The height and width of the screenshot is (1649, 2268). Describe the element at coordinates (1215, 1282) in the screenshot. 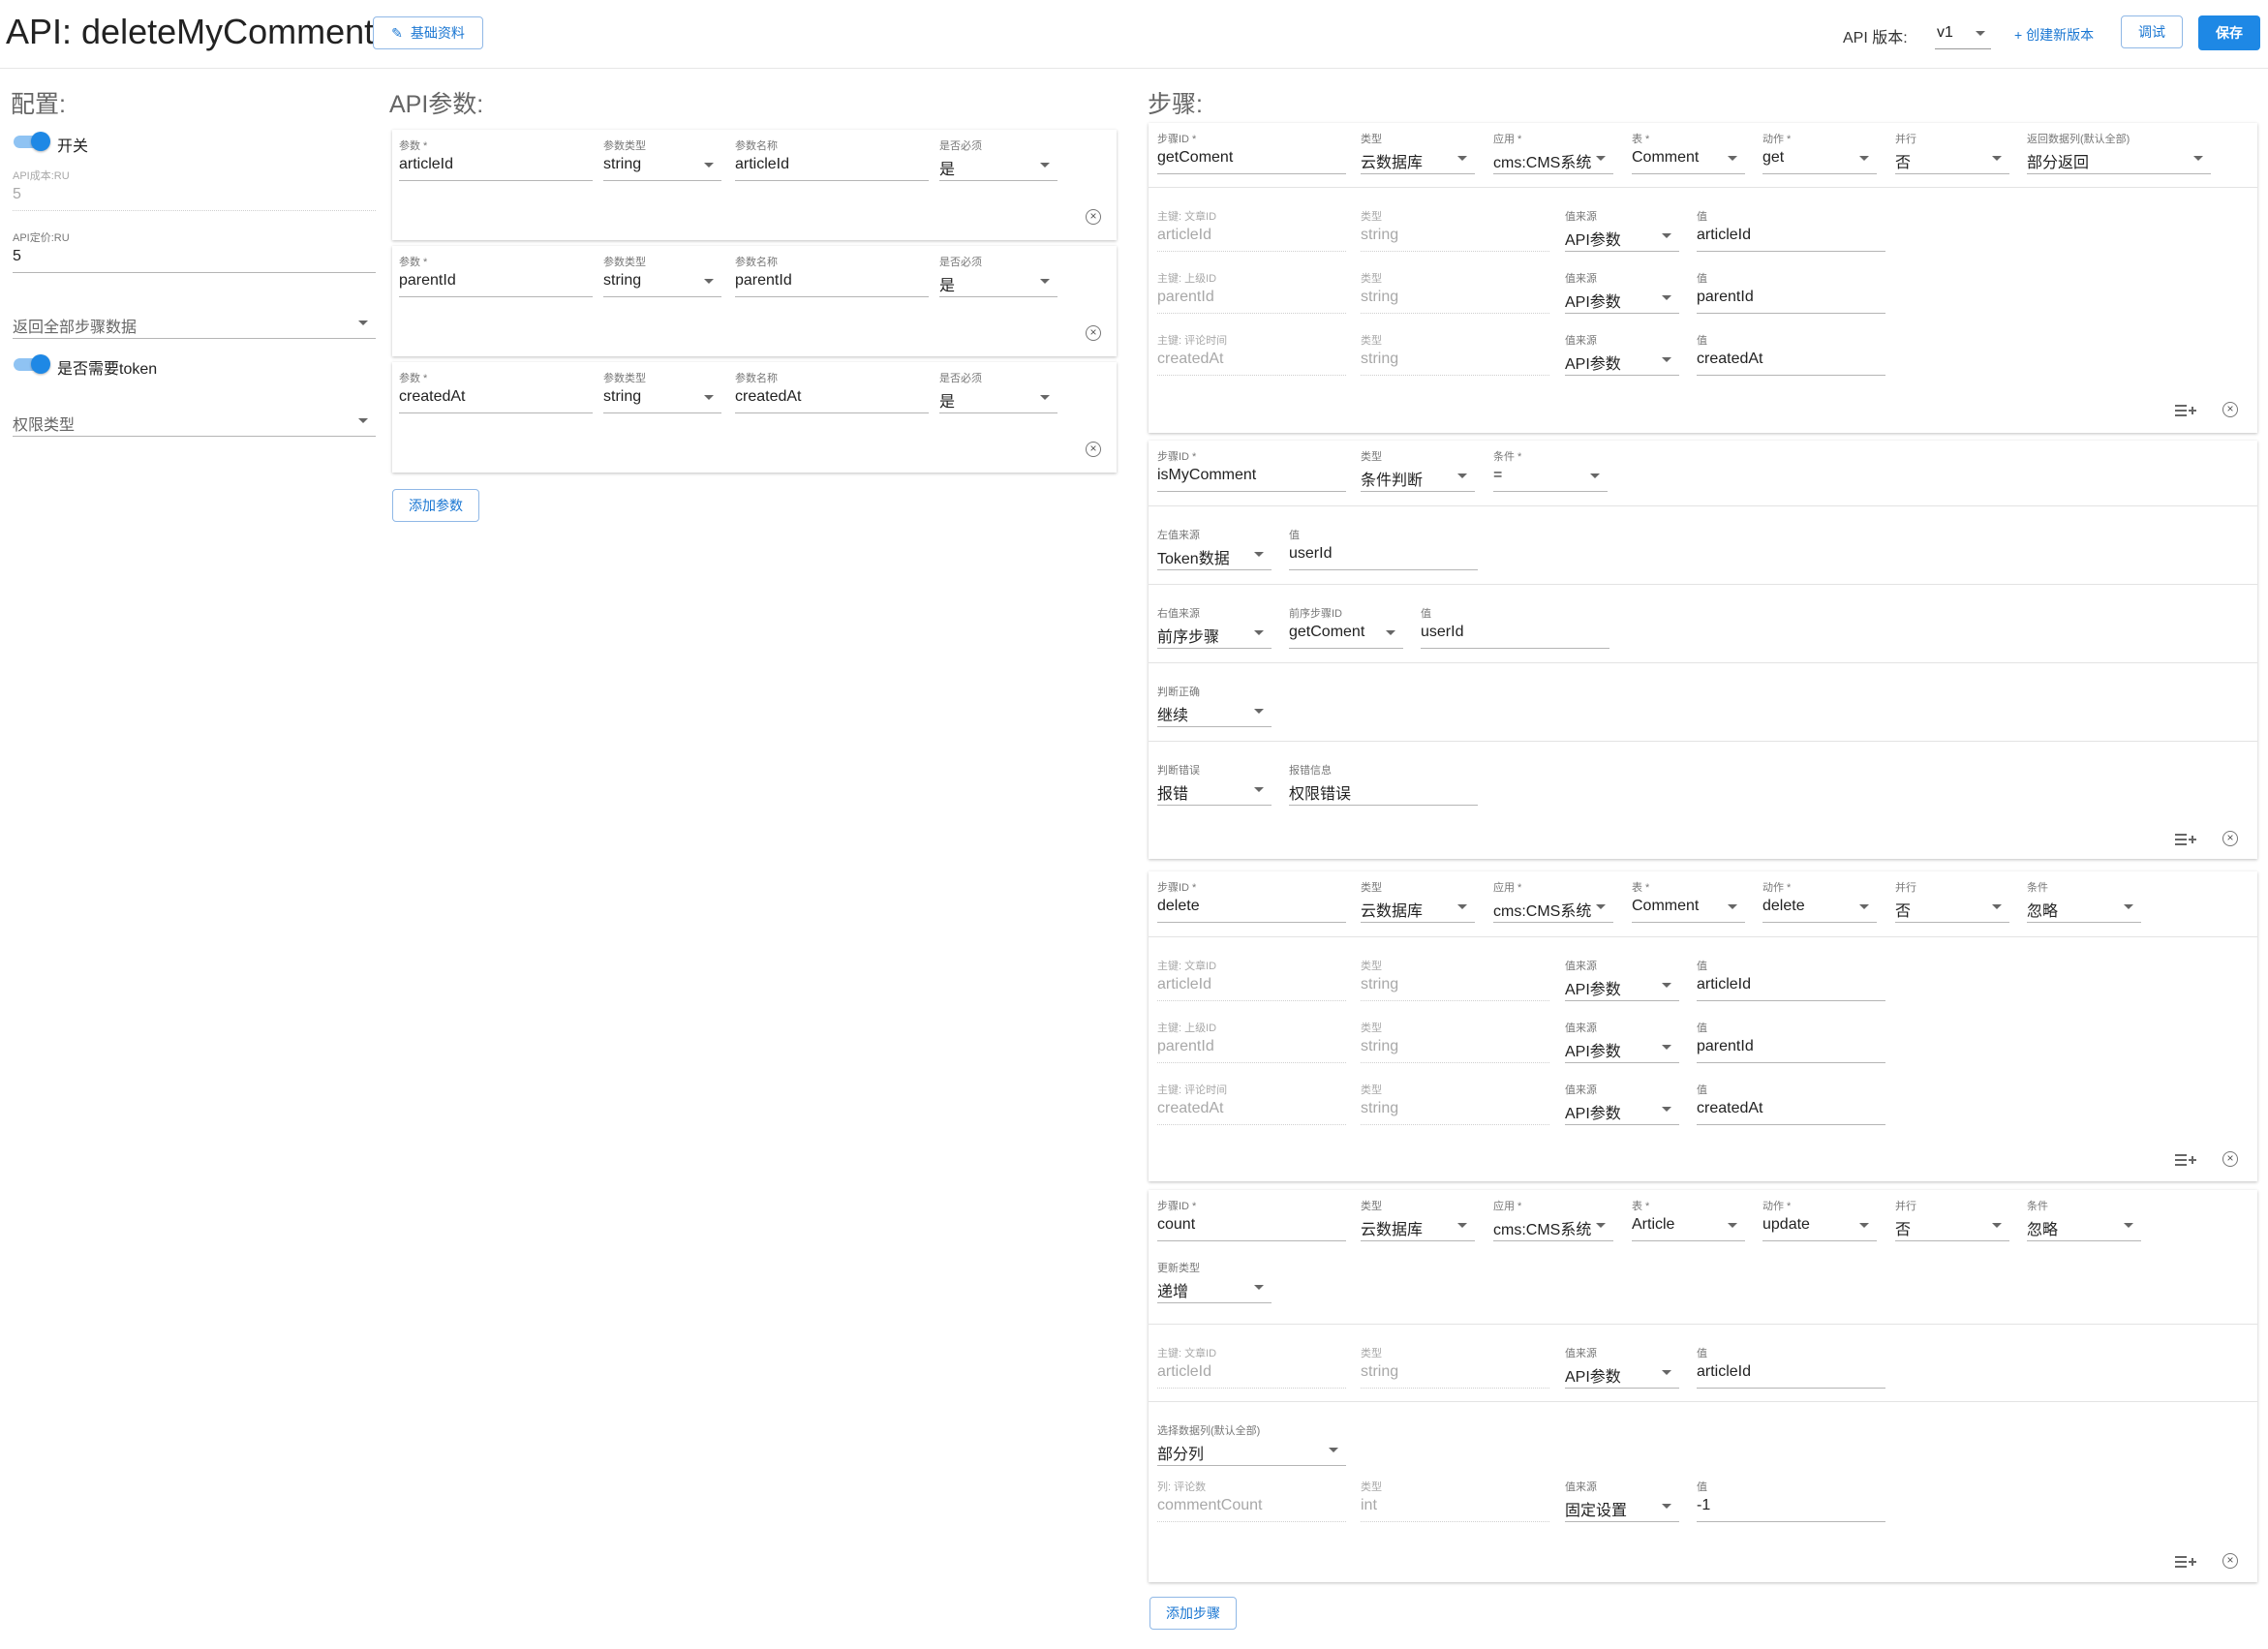

I see `update-type-select: 更新类型 递增` at that location.